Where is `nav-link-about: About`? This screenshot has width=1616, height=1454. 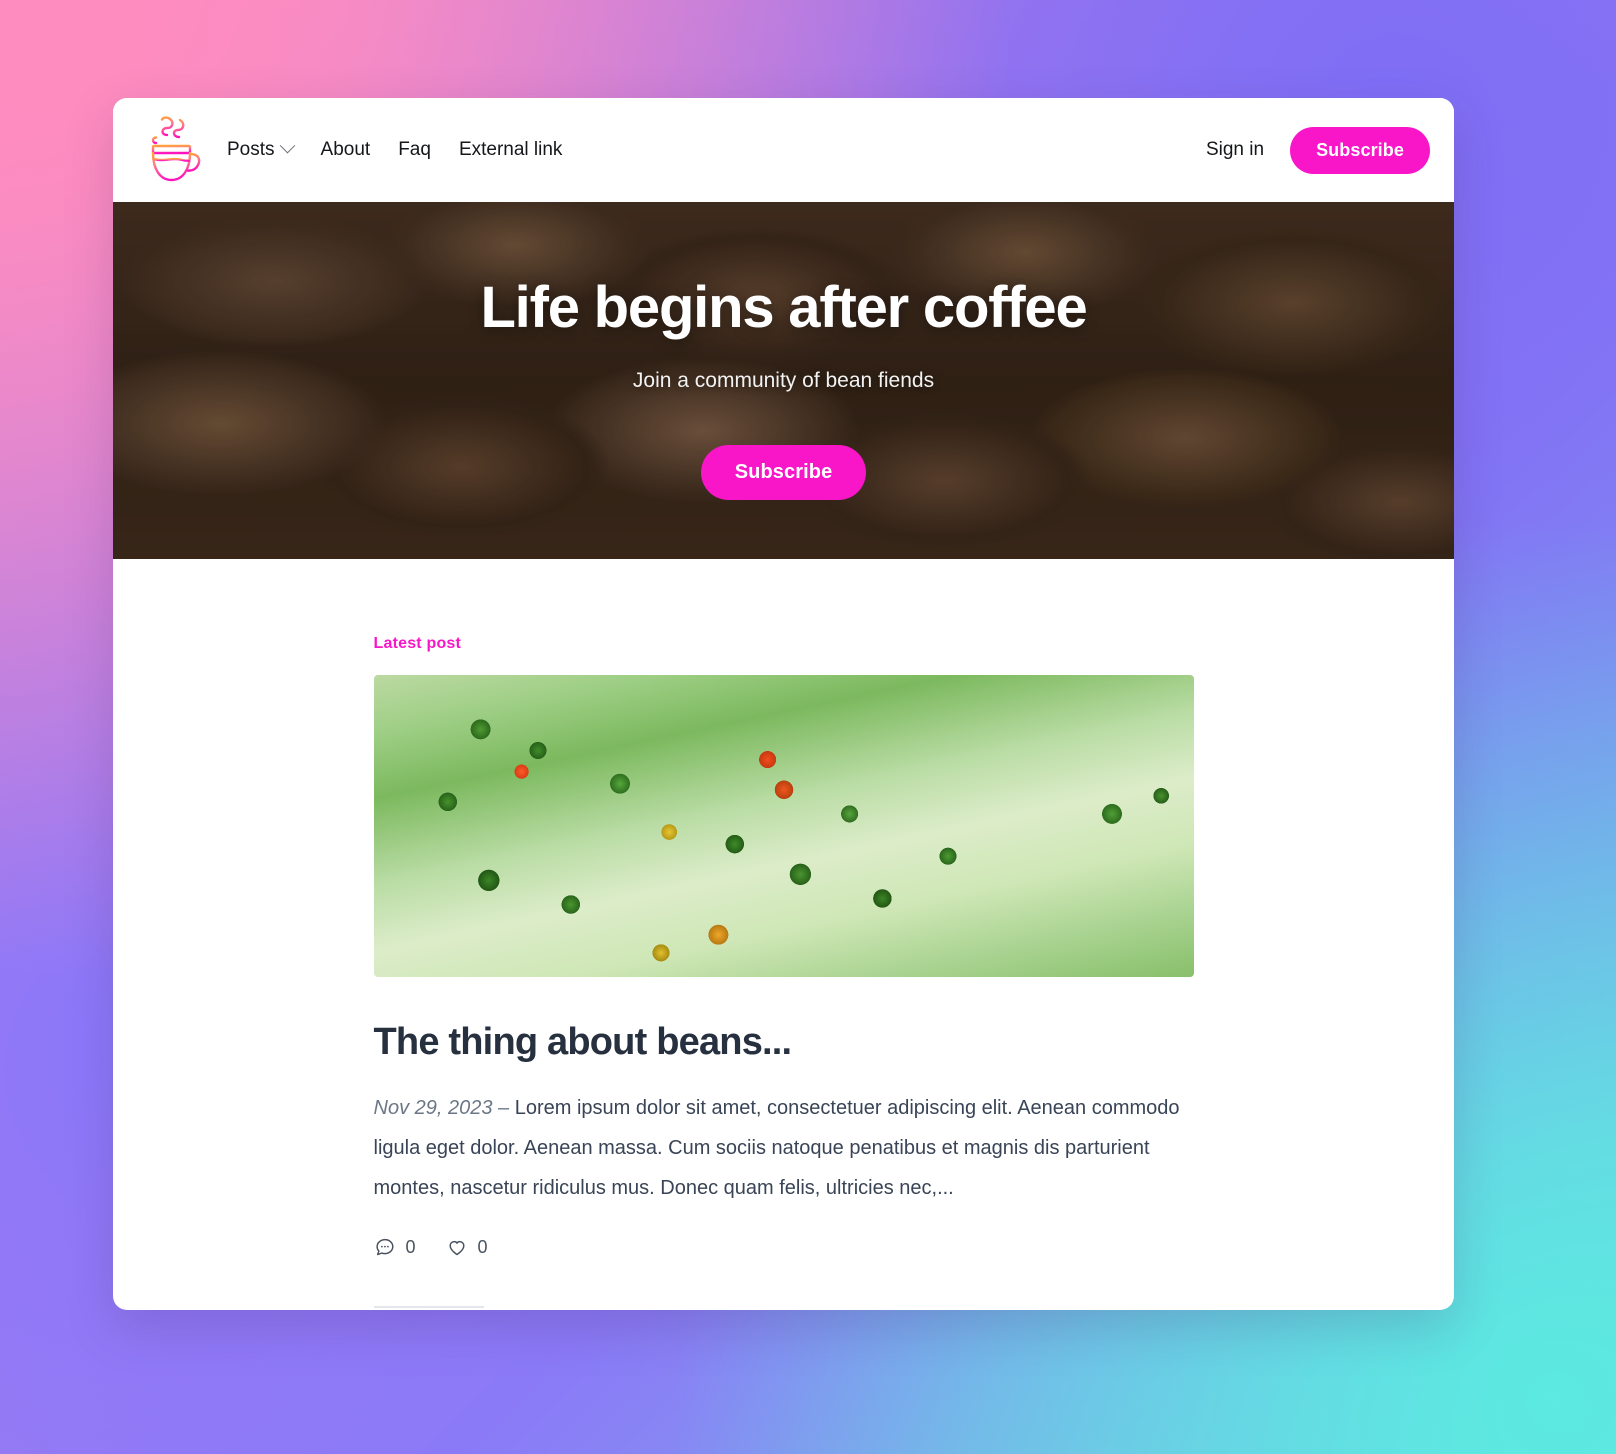
nav-link-about: About is located at coordinates (346, 150).